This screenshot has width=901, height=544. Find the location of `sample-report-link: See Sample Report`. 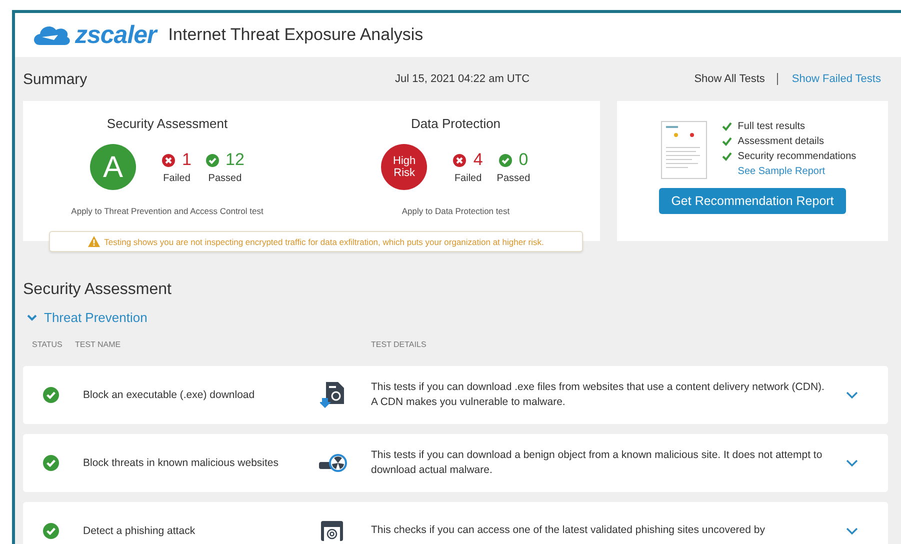

sample-report-link: See Sample Report is located at coordinates (797, 171).